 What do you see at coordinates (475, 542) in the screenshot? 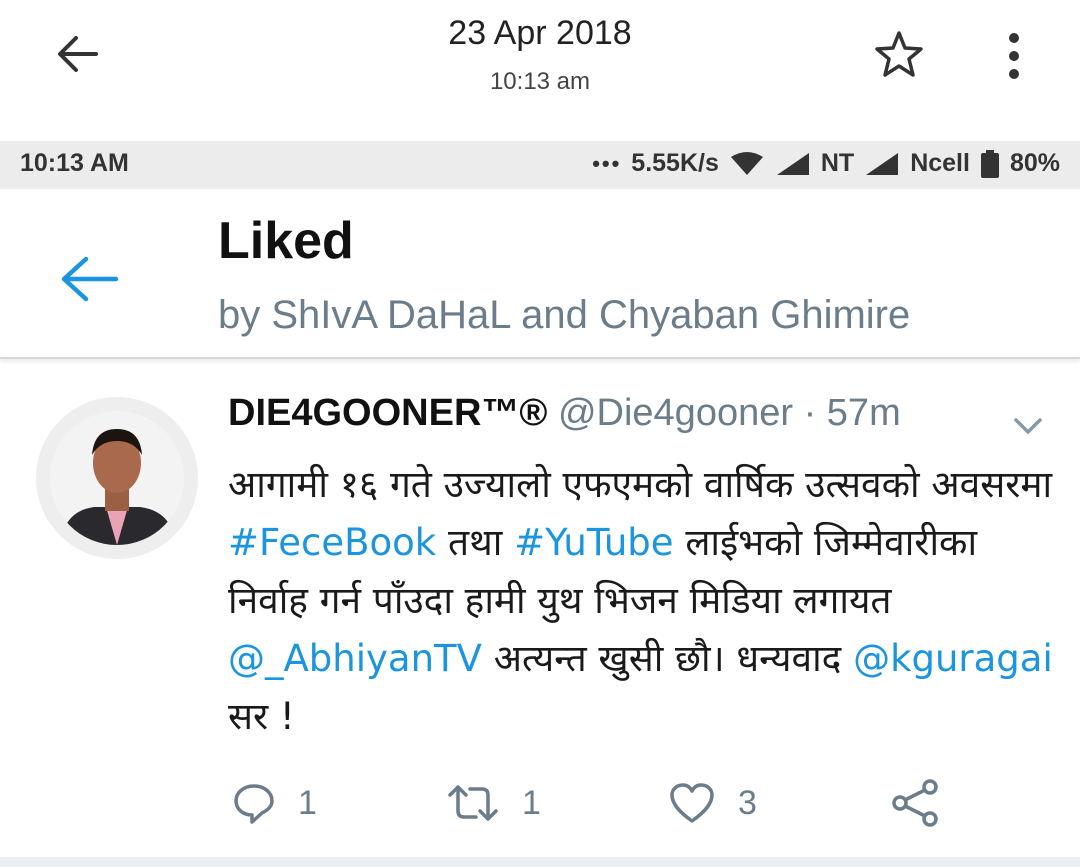
I see `tweet-text-part: तथा` at bounding box center [475, 542].